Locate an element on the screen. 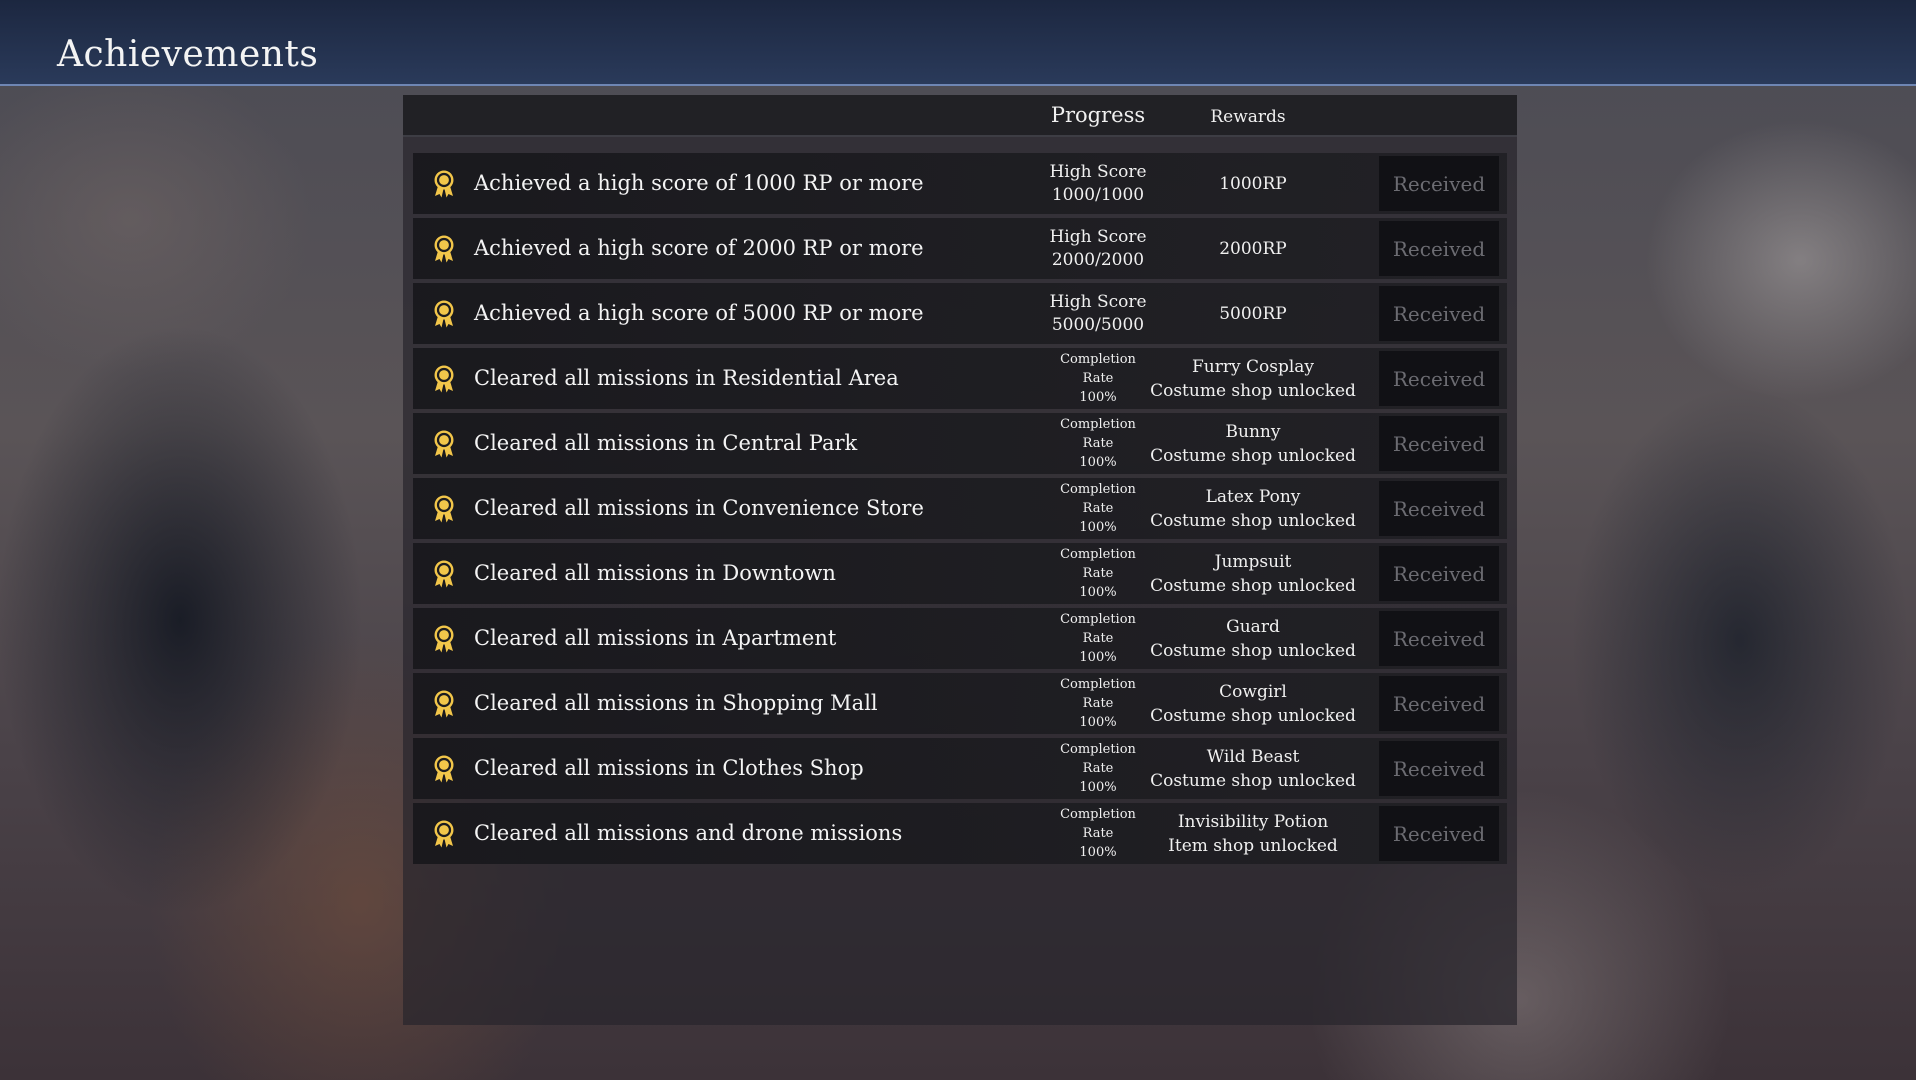 The height and width of the screenshot is (1080, 1916). top-bar: Achievements is located at coordinates (958, 43).